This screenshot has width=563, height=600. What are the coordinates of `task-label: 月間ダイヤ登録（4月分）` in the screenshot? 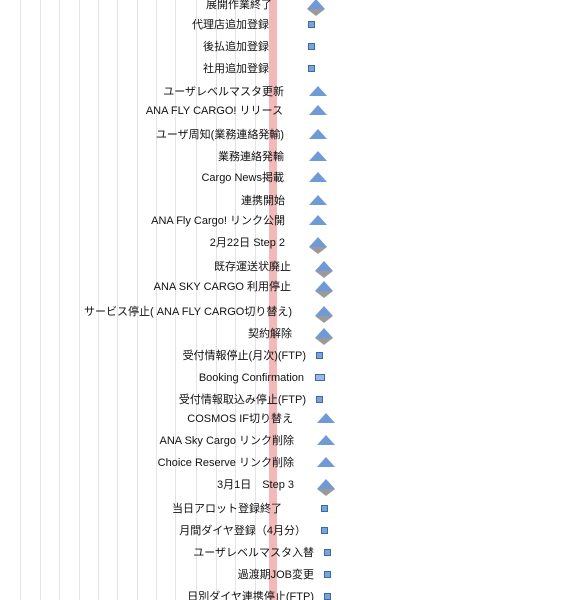 It's located at (242, 531).